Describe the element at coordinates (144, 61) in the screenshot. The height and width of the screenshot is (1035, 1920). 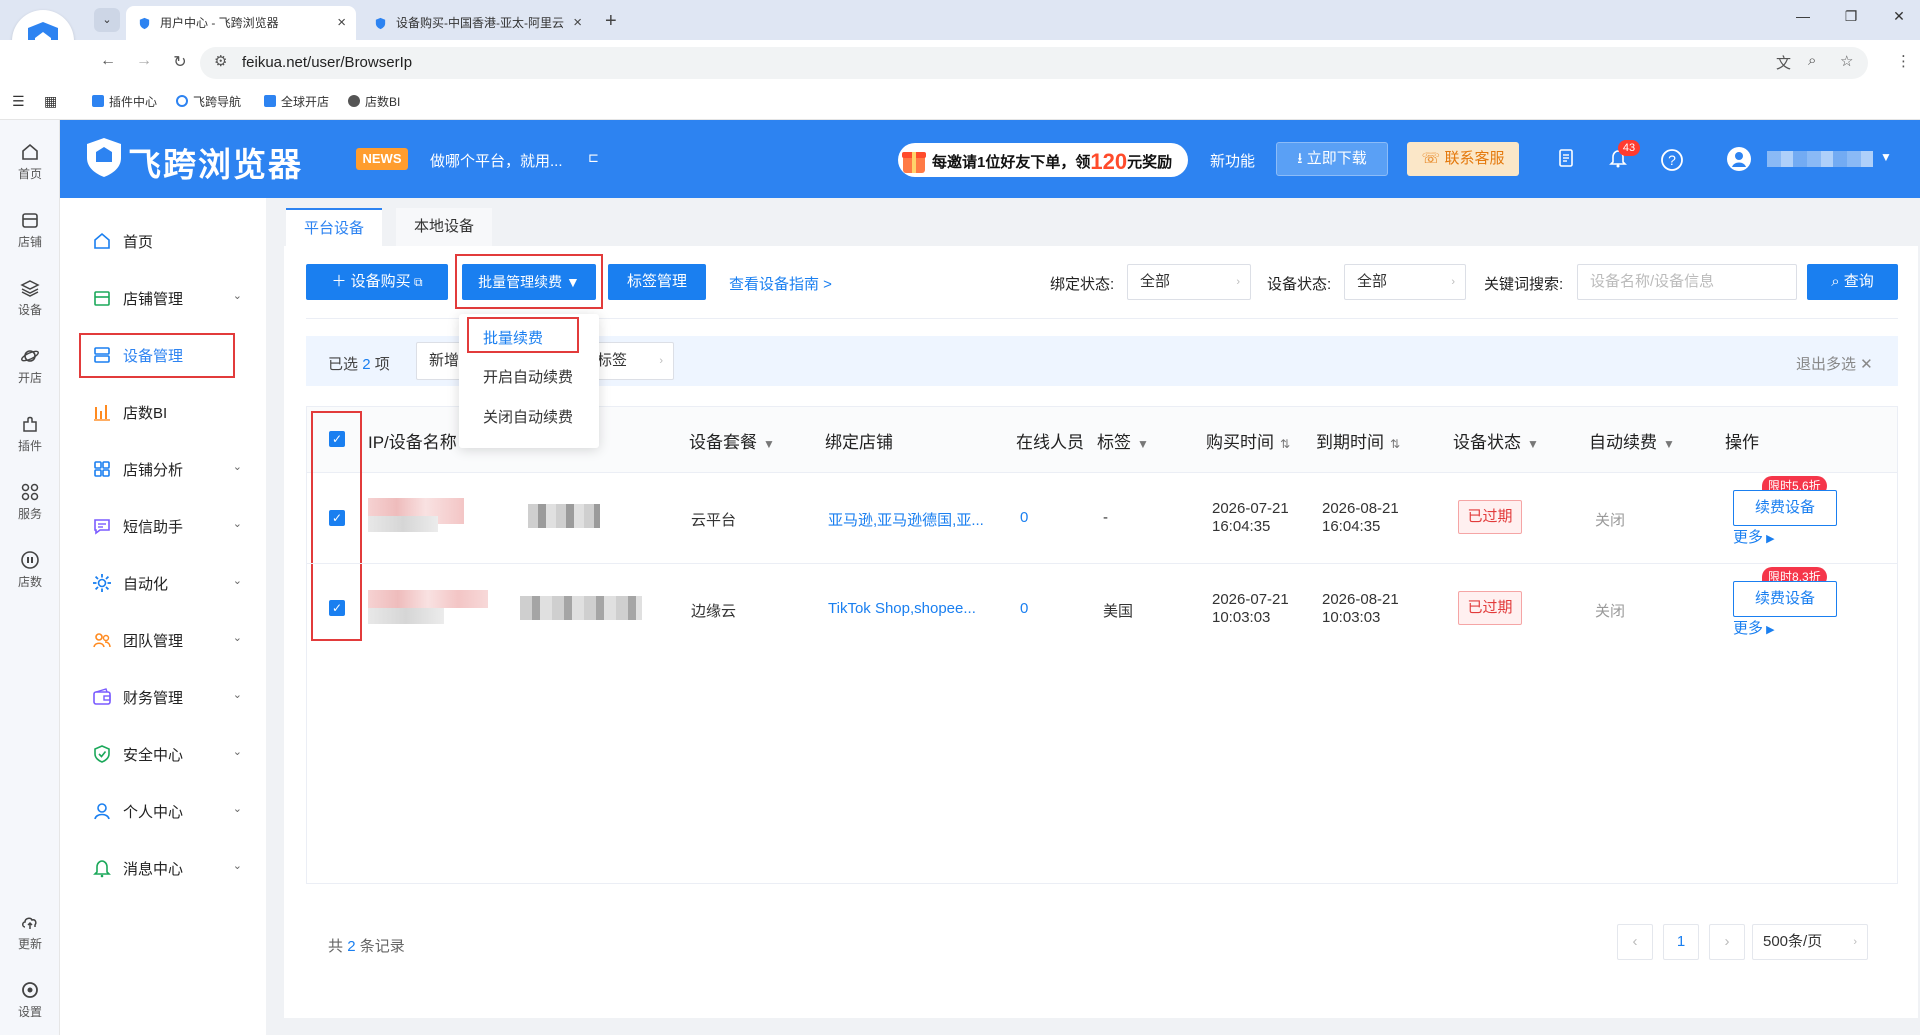
I see `forward-icon: →` at that location.